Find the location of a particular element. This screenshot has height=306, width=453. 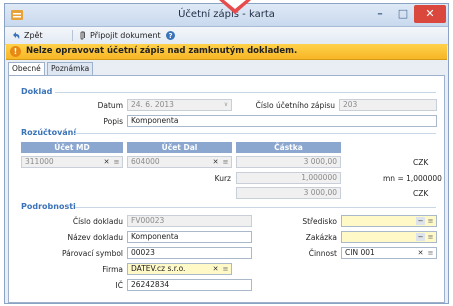

stredisko-label: Středisko is located at coordinates (319, 221).